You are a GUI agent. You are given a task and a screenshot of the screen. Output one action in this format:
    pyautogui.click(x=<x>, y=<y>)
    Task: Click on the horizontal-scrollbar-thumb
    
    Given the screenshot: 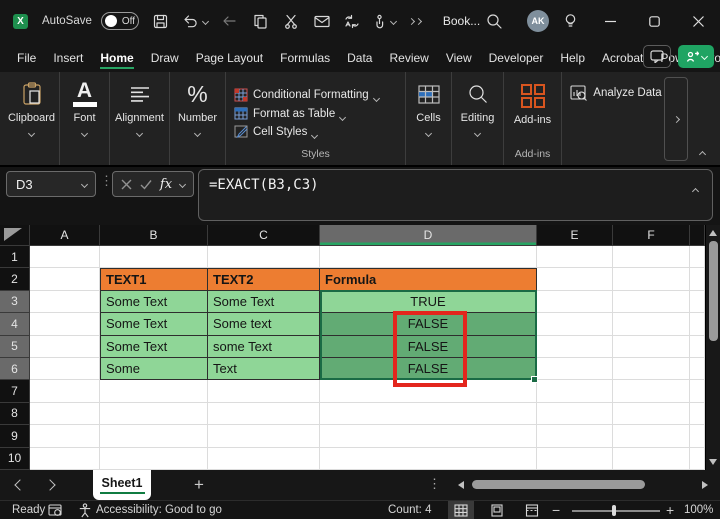 What is the action you would take?
    pyautogui.click(x=558, y=484)
    